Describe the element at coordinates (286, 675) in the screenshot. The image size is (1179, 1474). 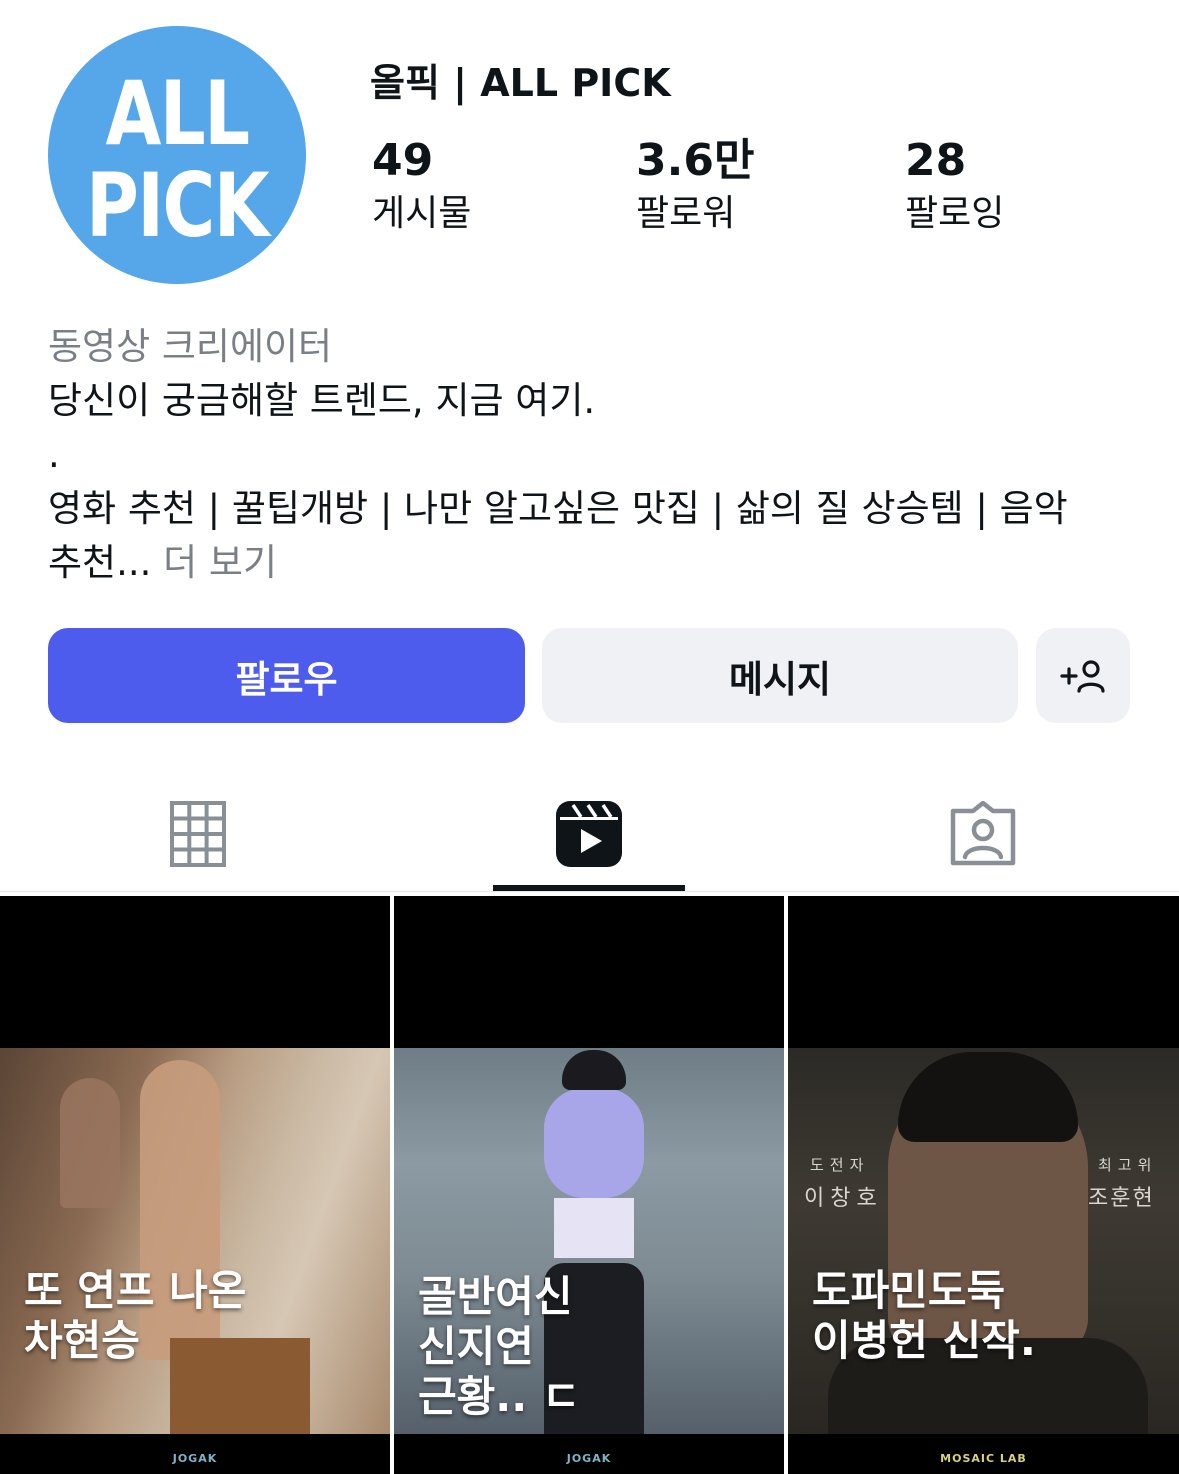
I see `follow-button: 팔로우` at that location.